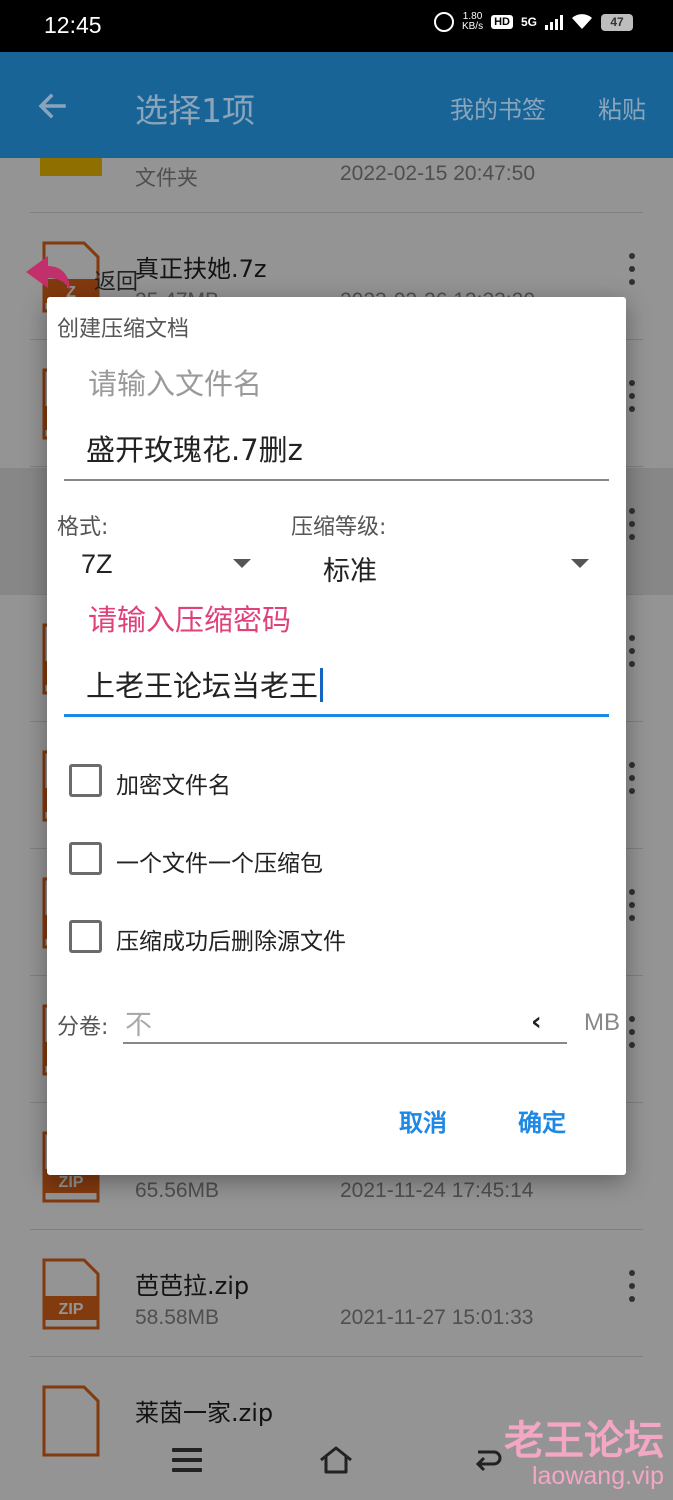 The height and width of the screenshot is (1500, 673). I want to click on battery-icon: 47, so click(617, 22).